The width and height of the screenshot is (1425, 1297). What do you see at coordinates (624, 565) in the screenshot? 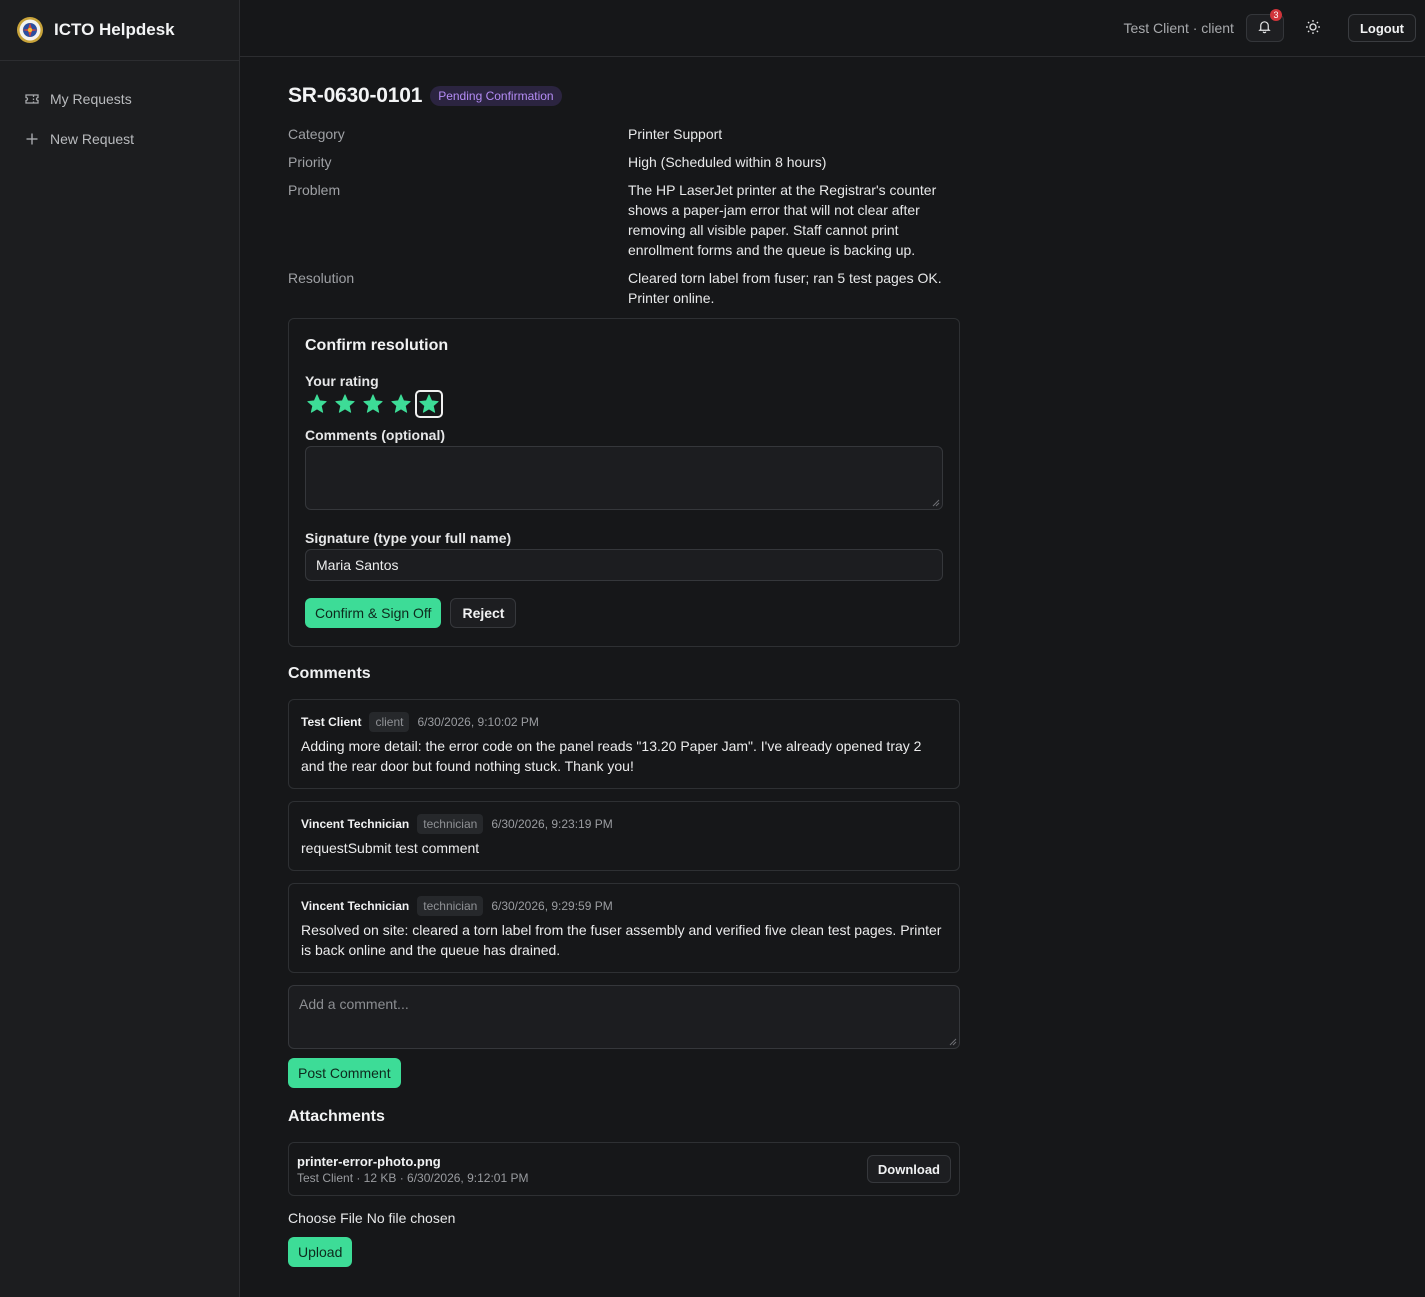
I see `signature-field: Maria Santos` at bounding box center [624, 565].